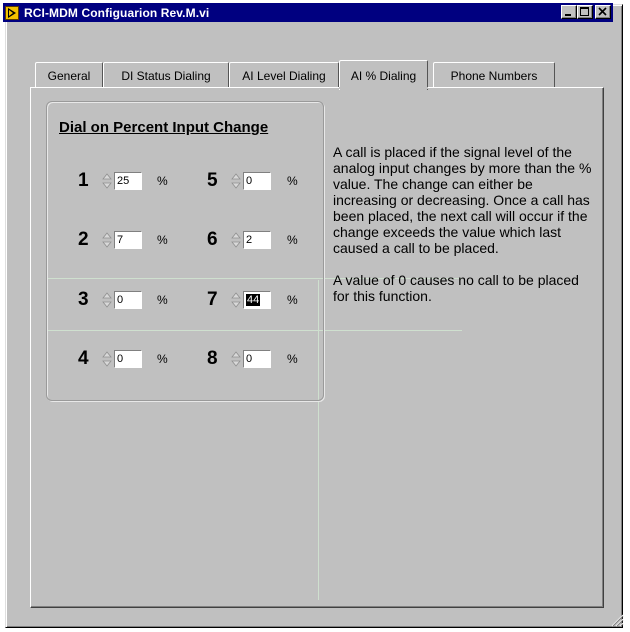  I want to click on tab-general: General, so click(69, 75).